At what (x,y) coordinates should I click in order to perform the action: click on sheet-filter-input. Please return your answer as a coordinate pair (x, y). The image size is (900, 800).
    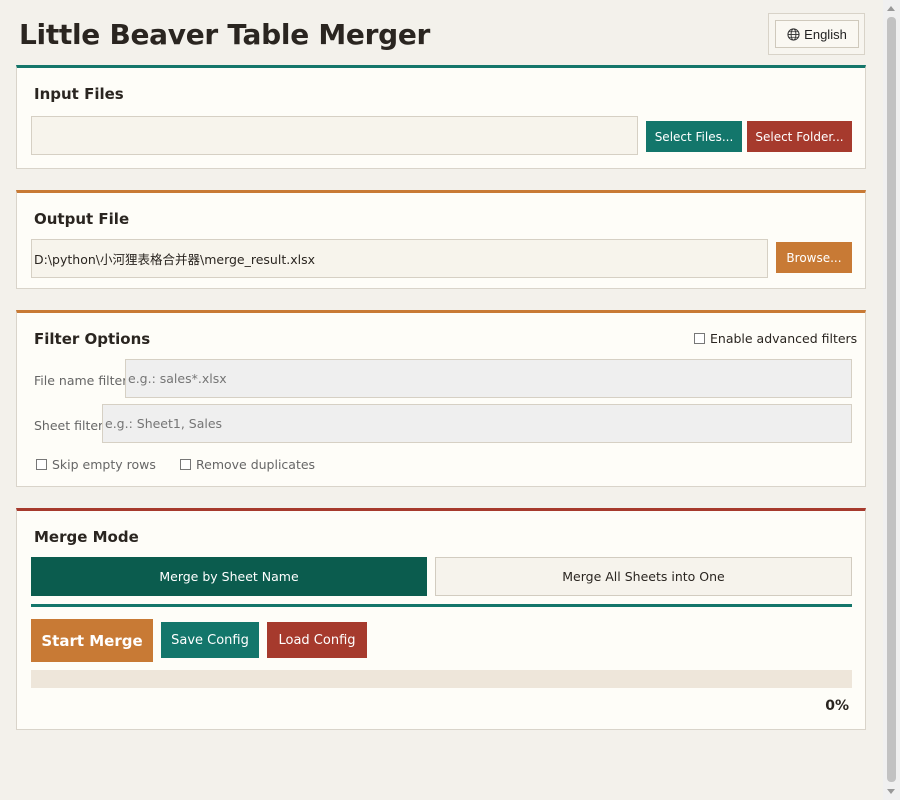
    Looking at the image, I should click on (477, 423).